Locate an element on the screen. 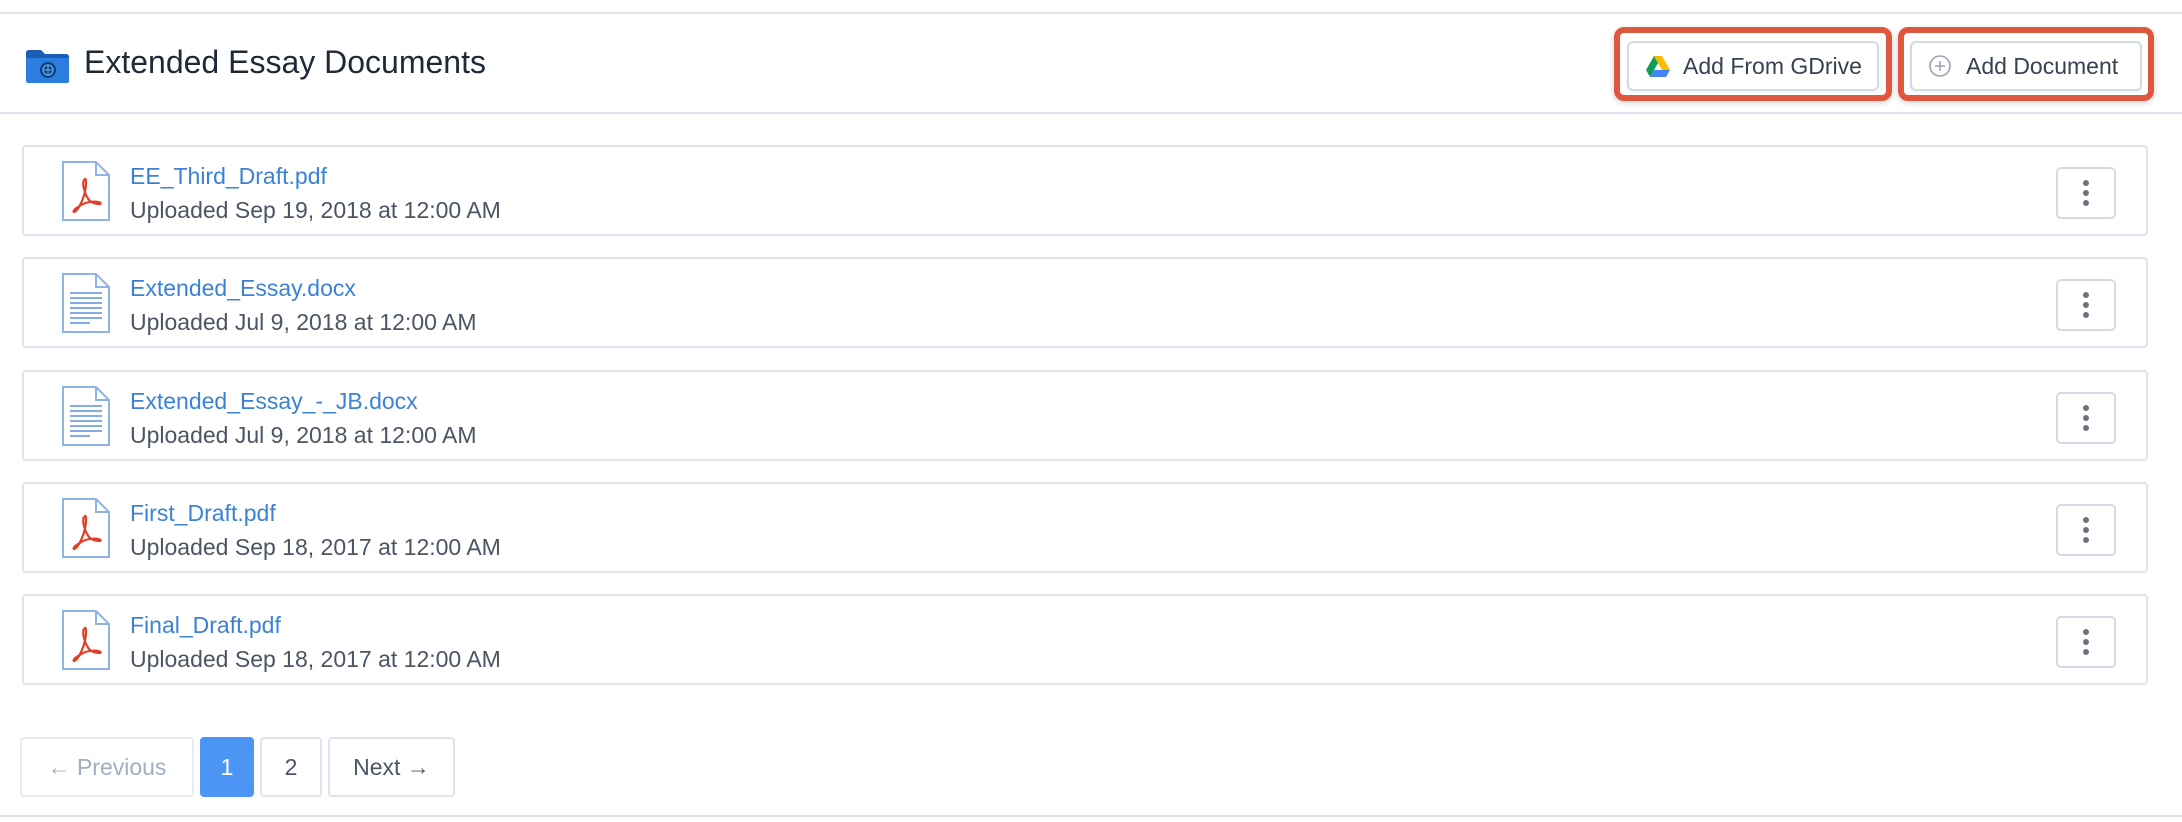 This screenshot has width=2182, height=822. page-title: Extended Essay Documents is located at coordinates (285, 62).